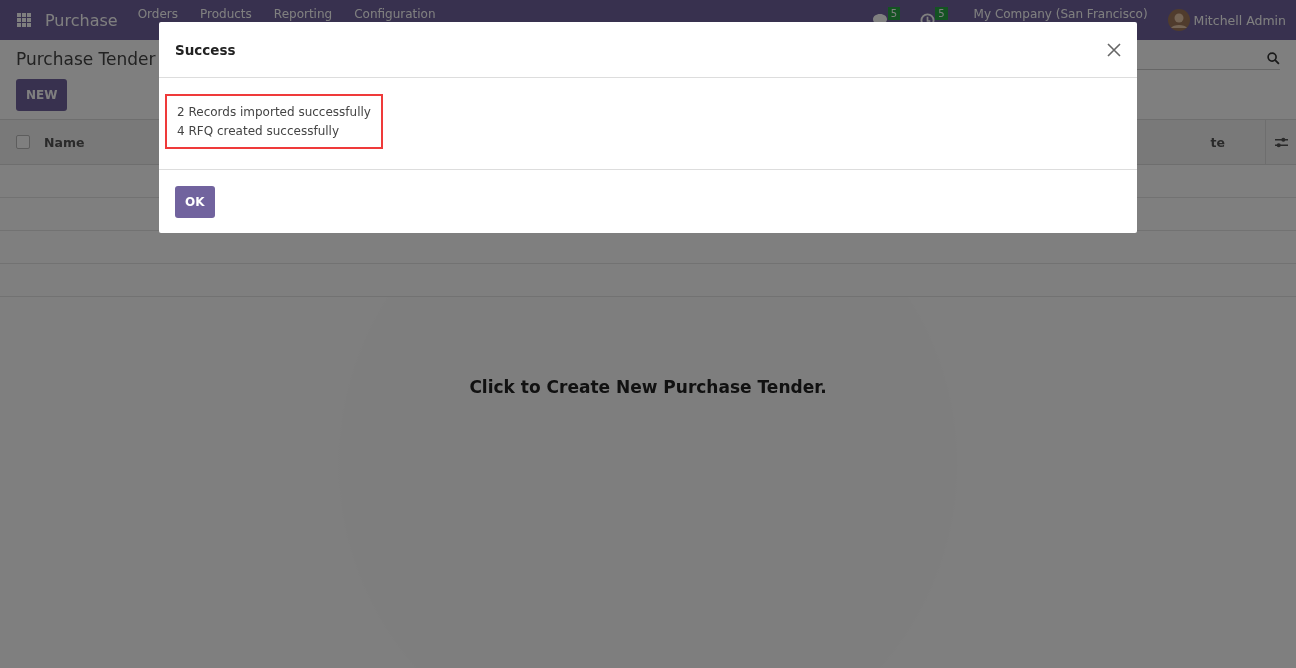 This screenshot has height=668, width=1296. I want to click on menu-item: Products, so click(226, 14).